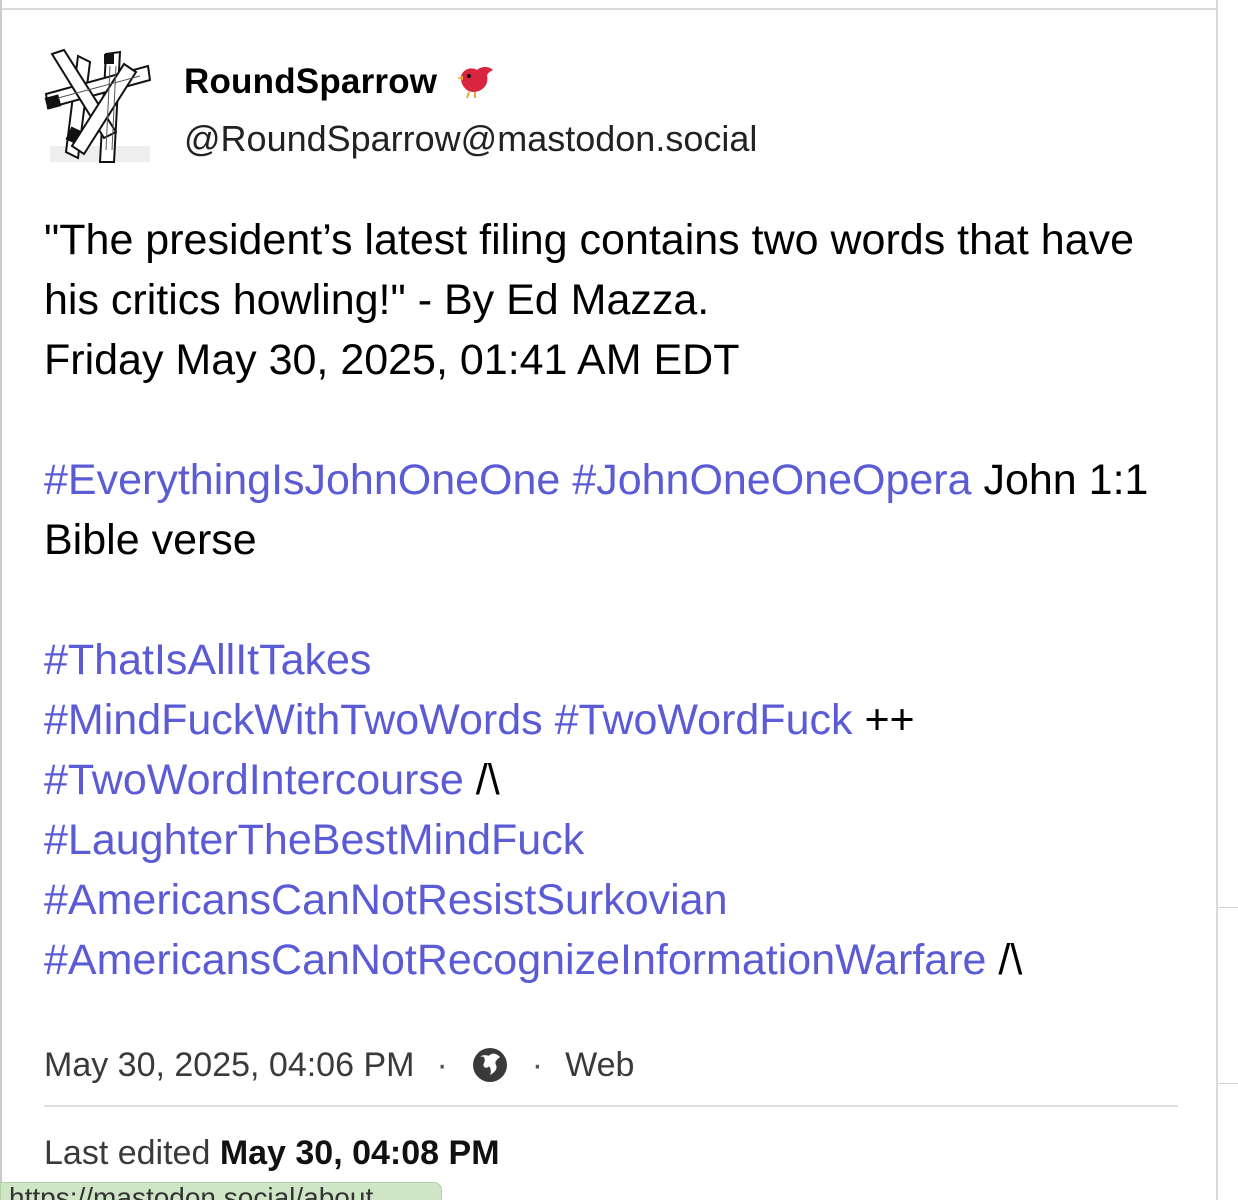 Image resolution: width=1238 pixels, height=1200 pixels. I want to click on hashtag-link: #JohnOneOneOpera, so click(771, 480).